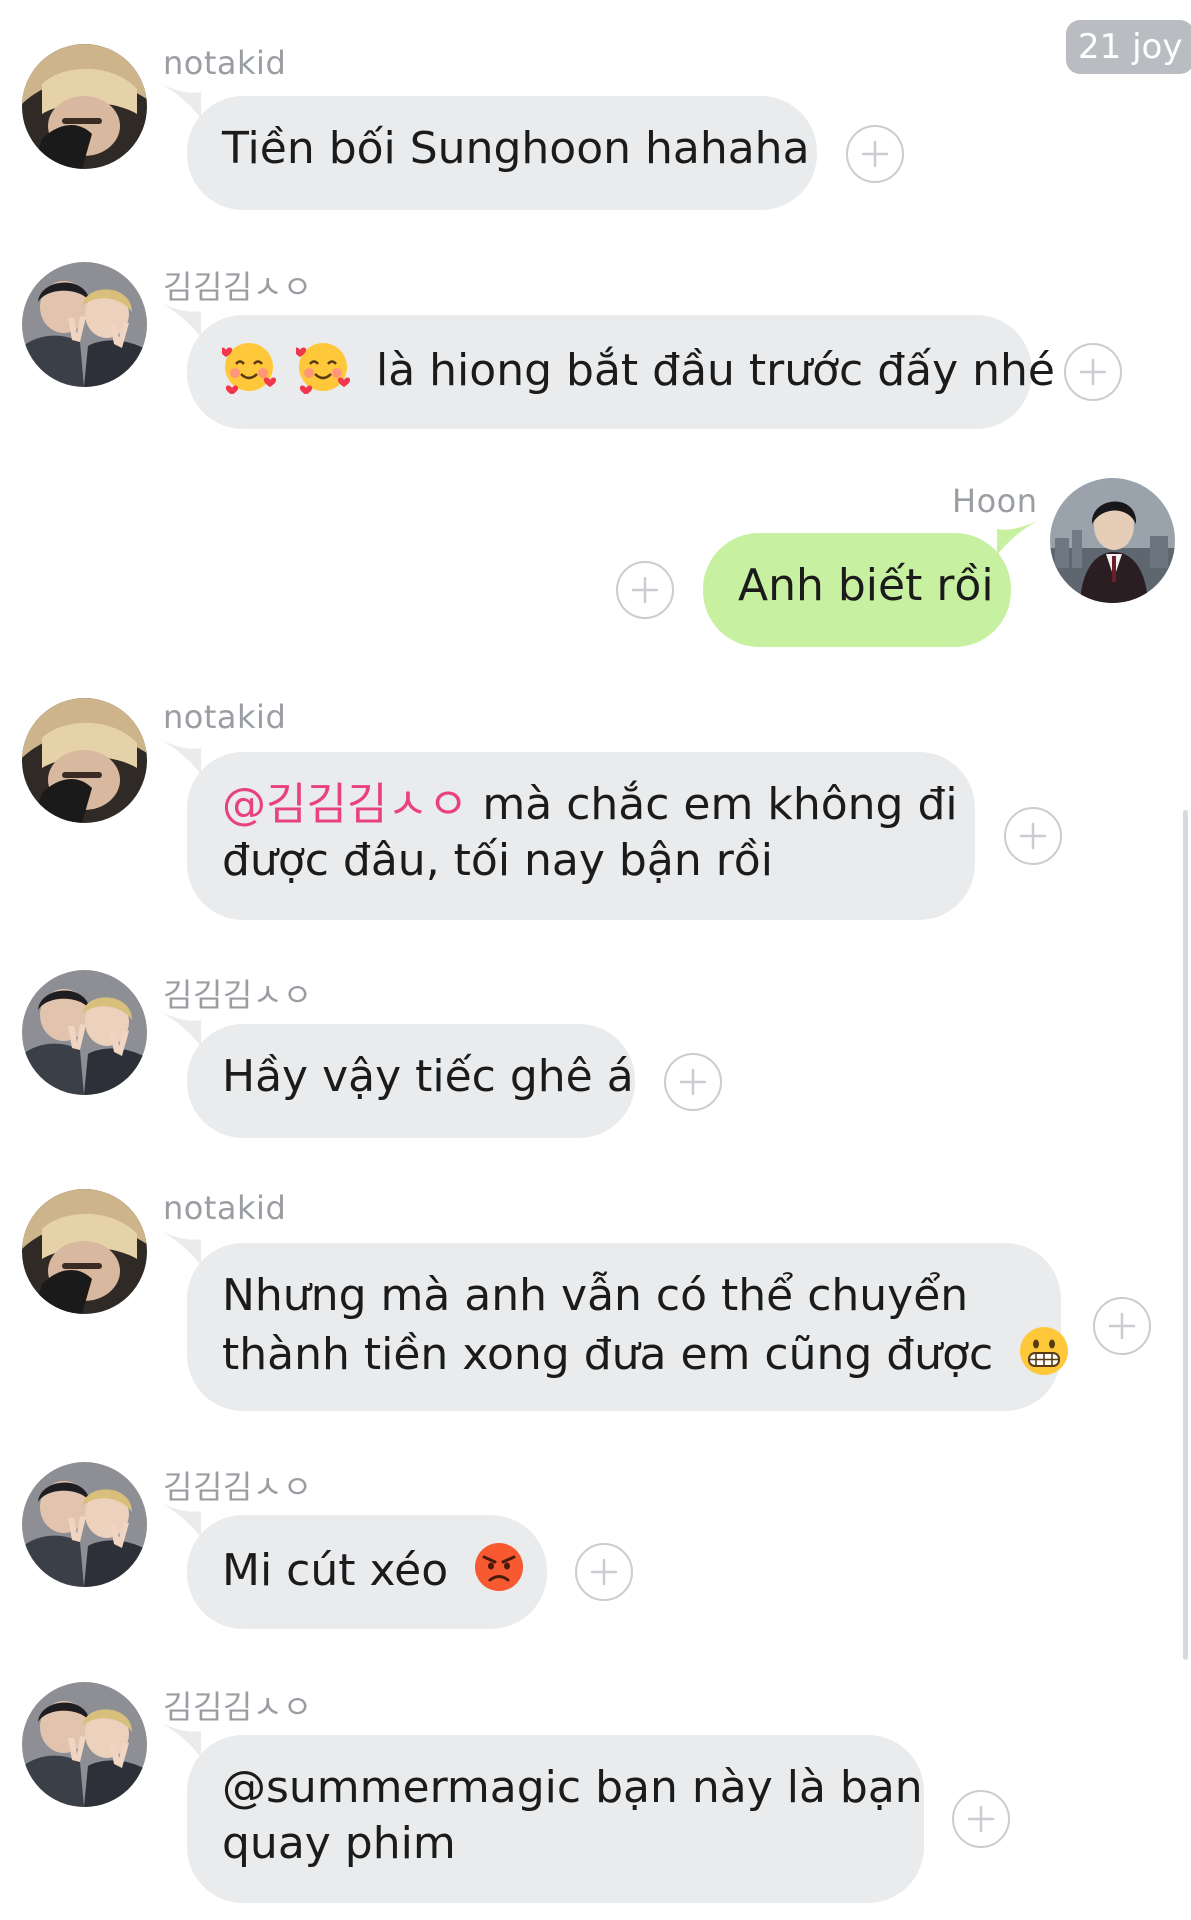 The image size is (1191, 1920). What do you see at coordinates (608, 1354) in the screenshot?
I see `message-text: thành tiền xong đưa em cũng được` at bounding box center [608, 1354].